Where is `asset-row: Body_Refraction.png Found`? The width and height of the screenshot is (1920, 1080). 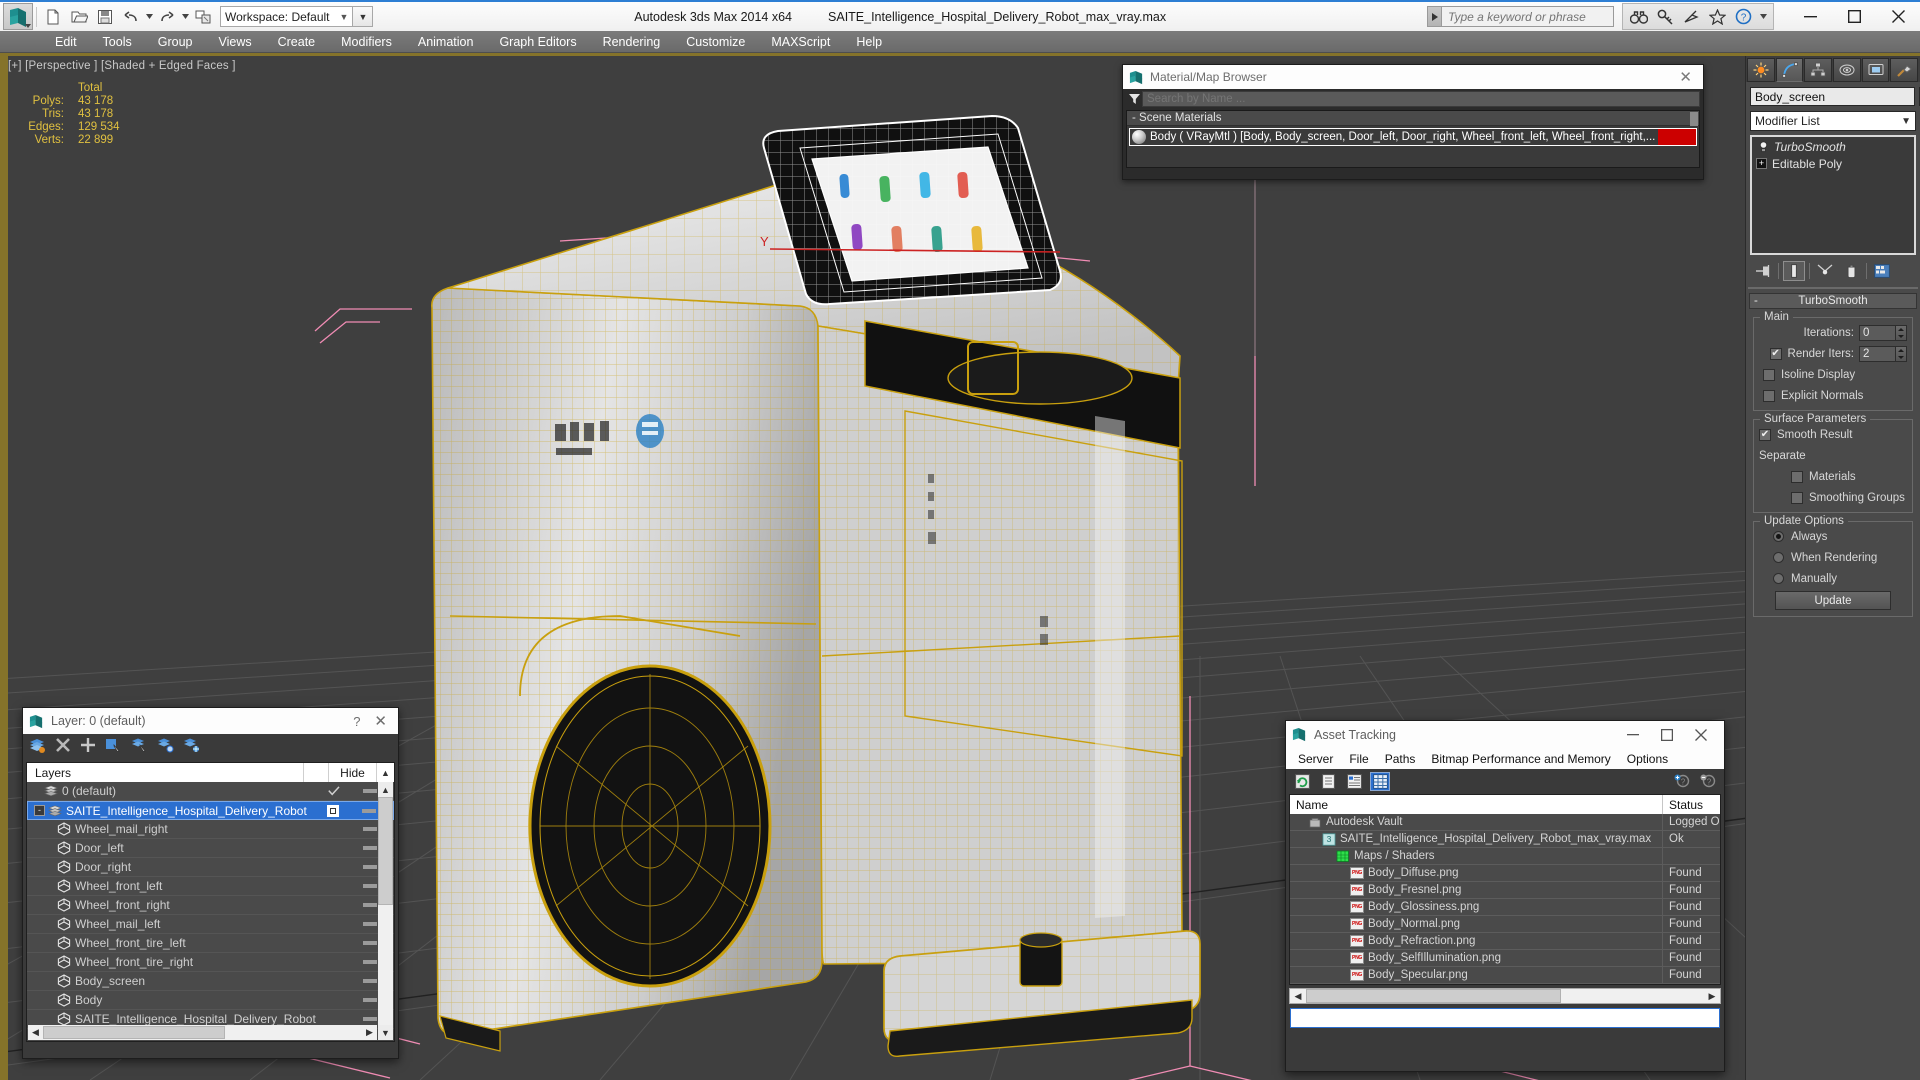 asset-row: Body_Refraction.png Found is located at coordinates (1505, 941).